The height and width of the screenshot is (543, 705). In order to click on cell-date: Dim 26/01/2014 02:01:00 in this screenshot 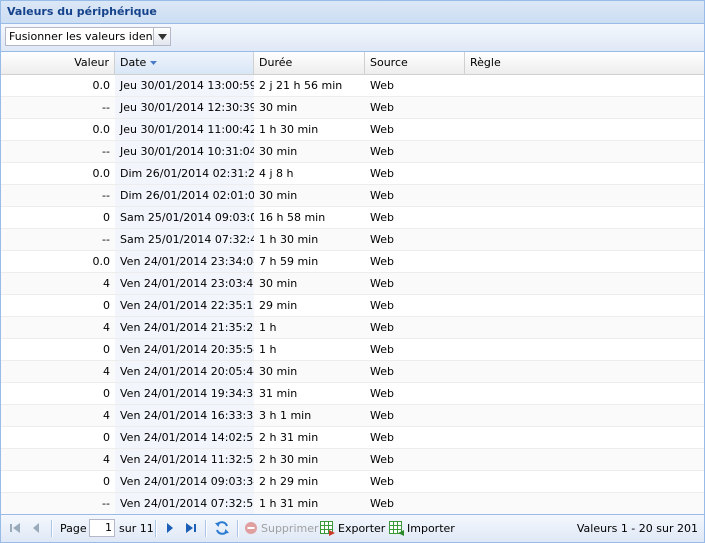, I will do `click(184, 195)`.